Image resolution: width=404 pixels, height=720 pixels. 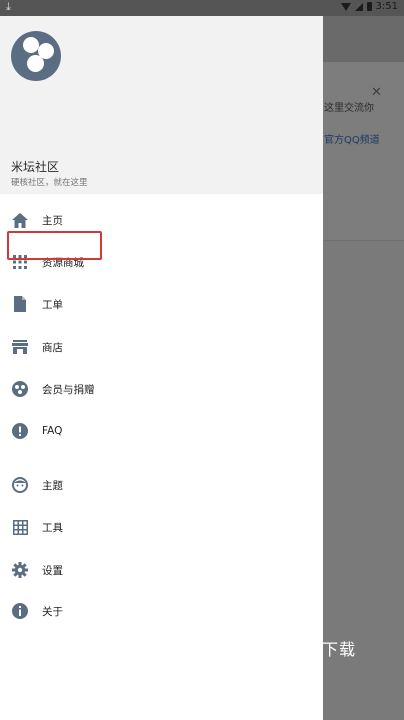 I want to click on face-icon, so click(x=20, y=485).